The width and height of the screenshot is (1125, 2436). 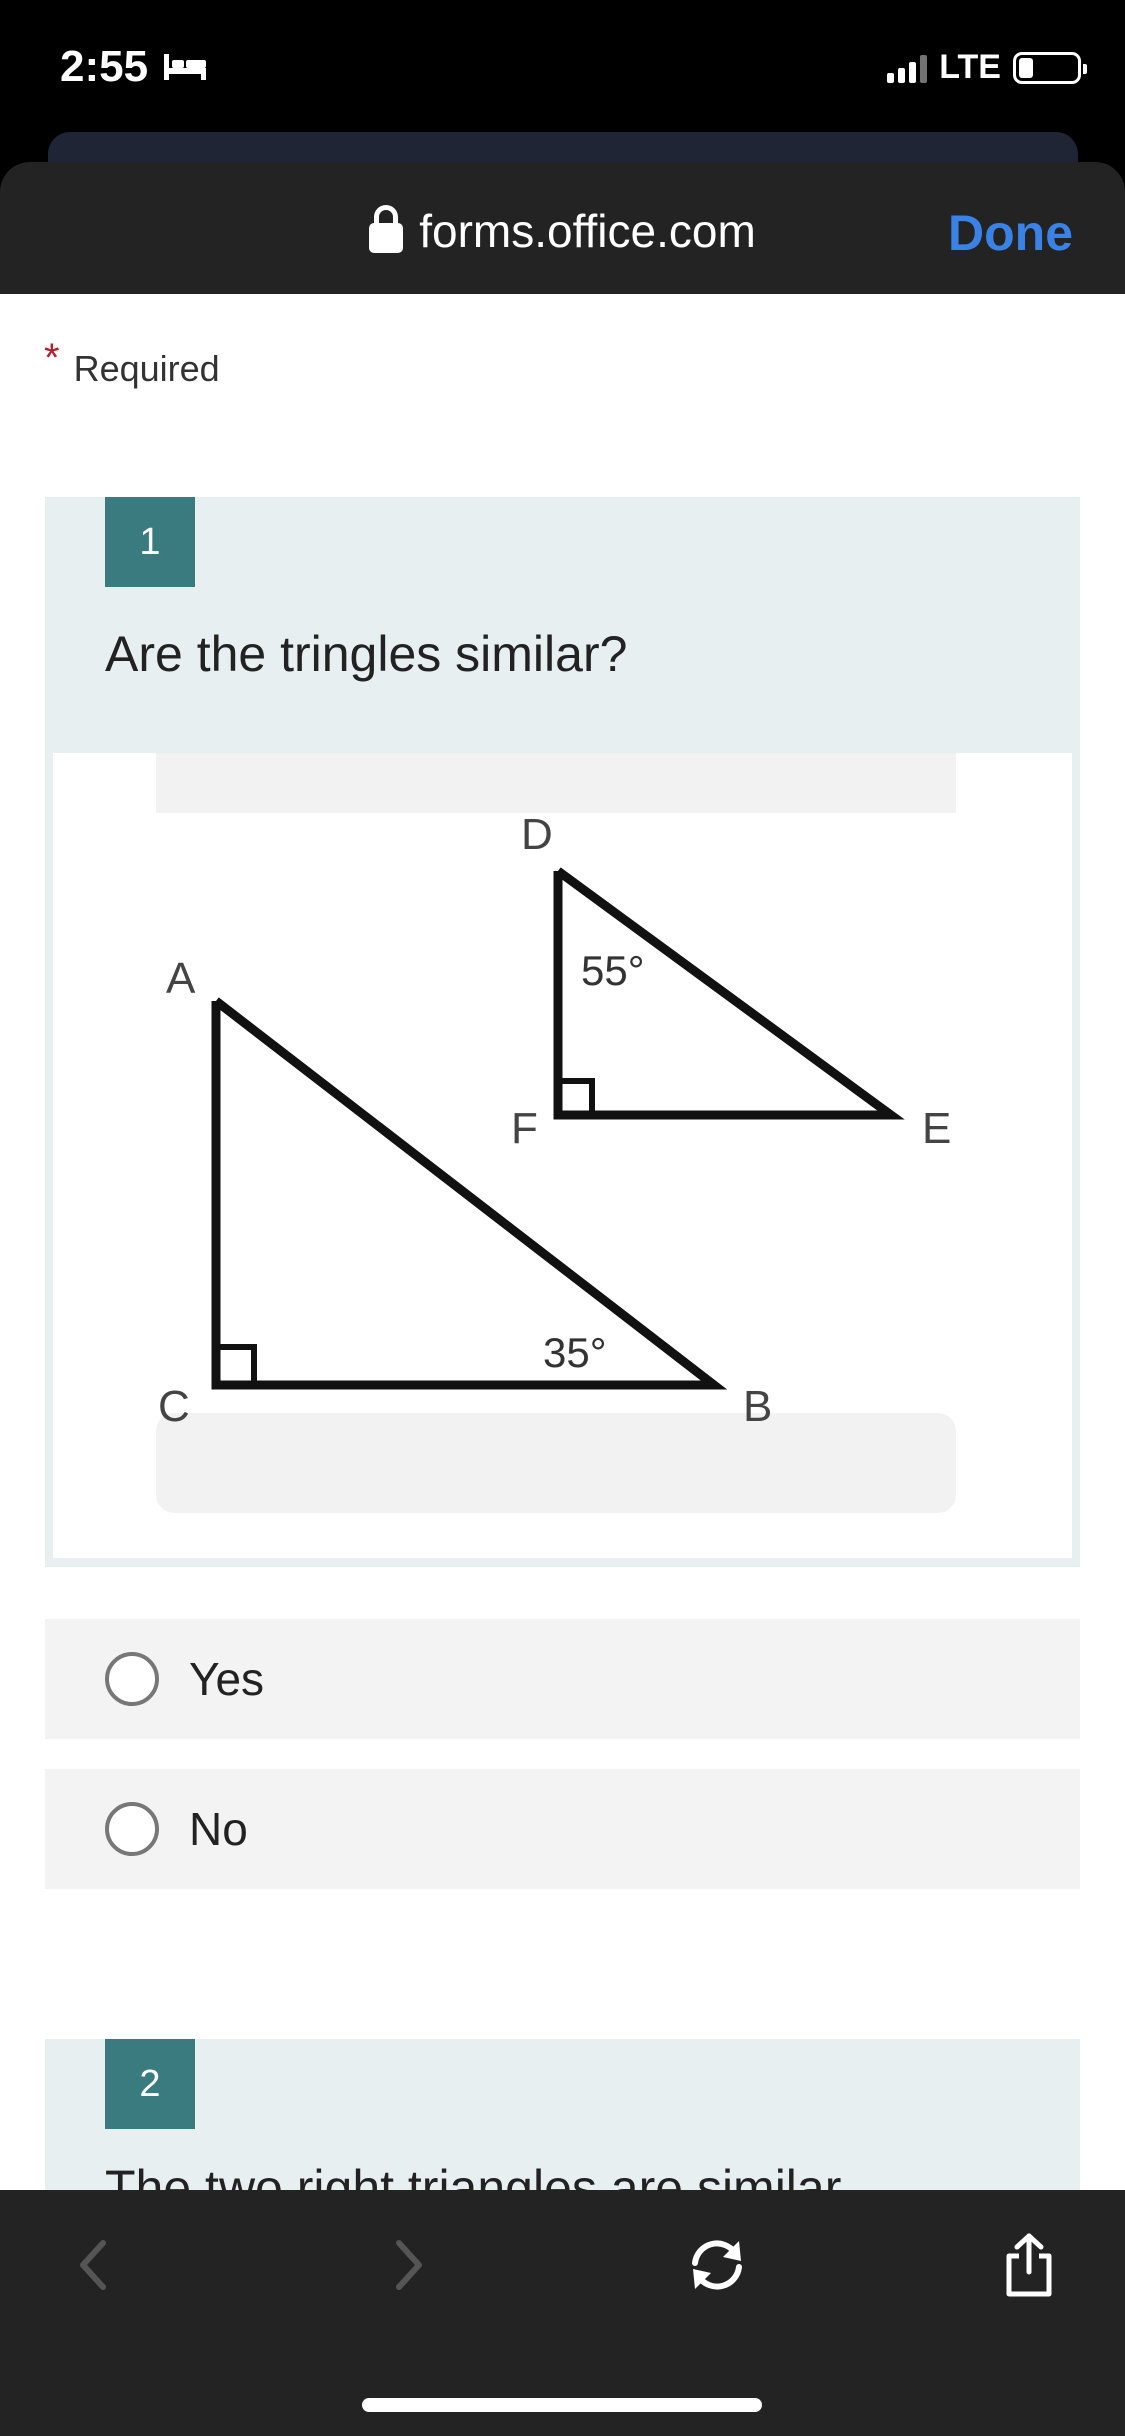 I want to click on refresh-button, so click(x=717, y=2265).